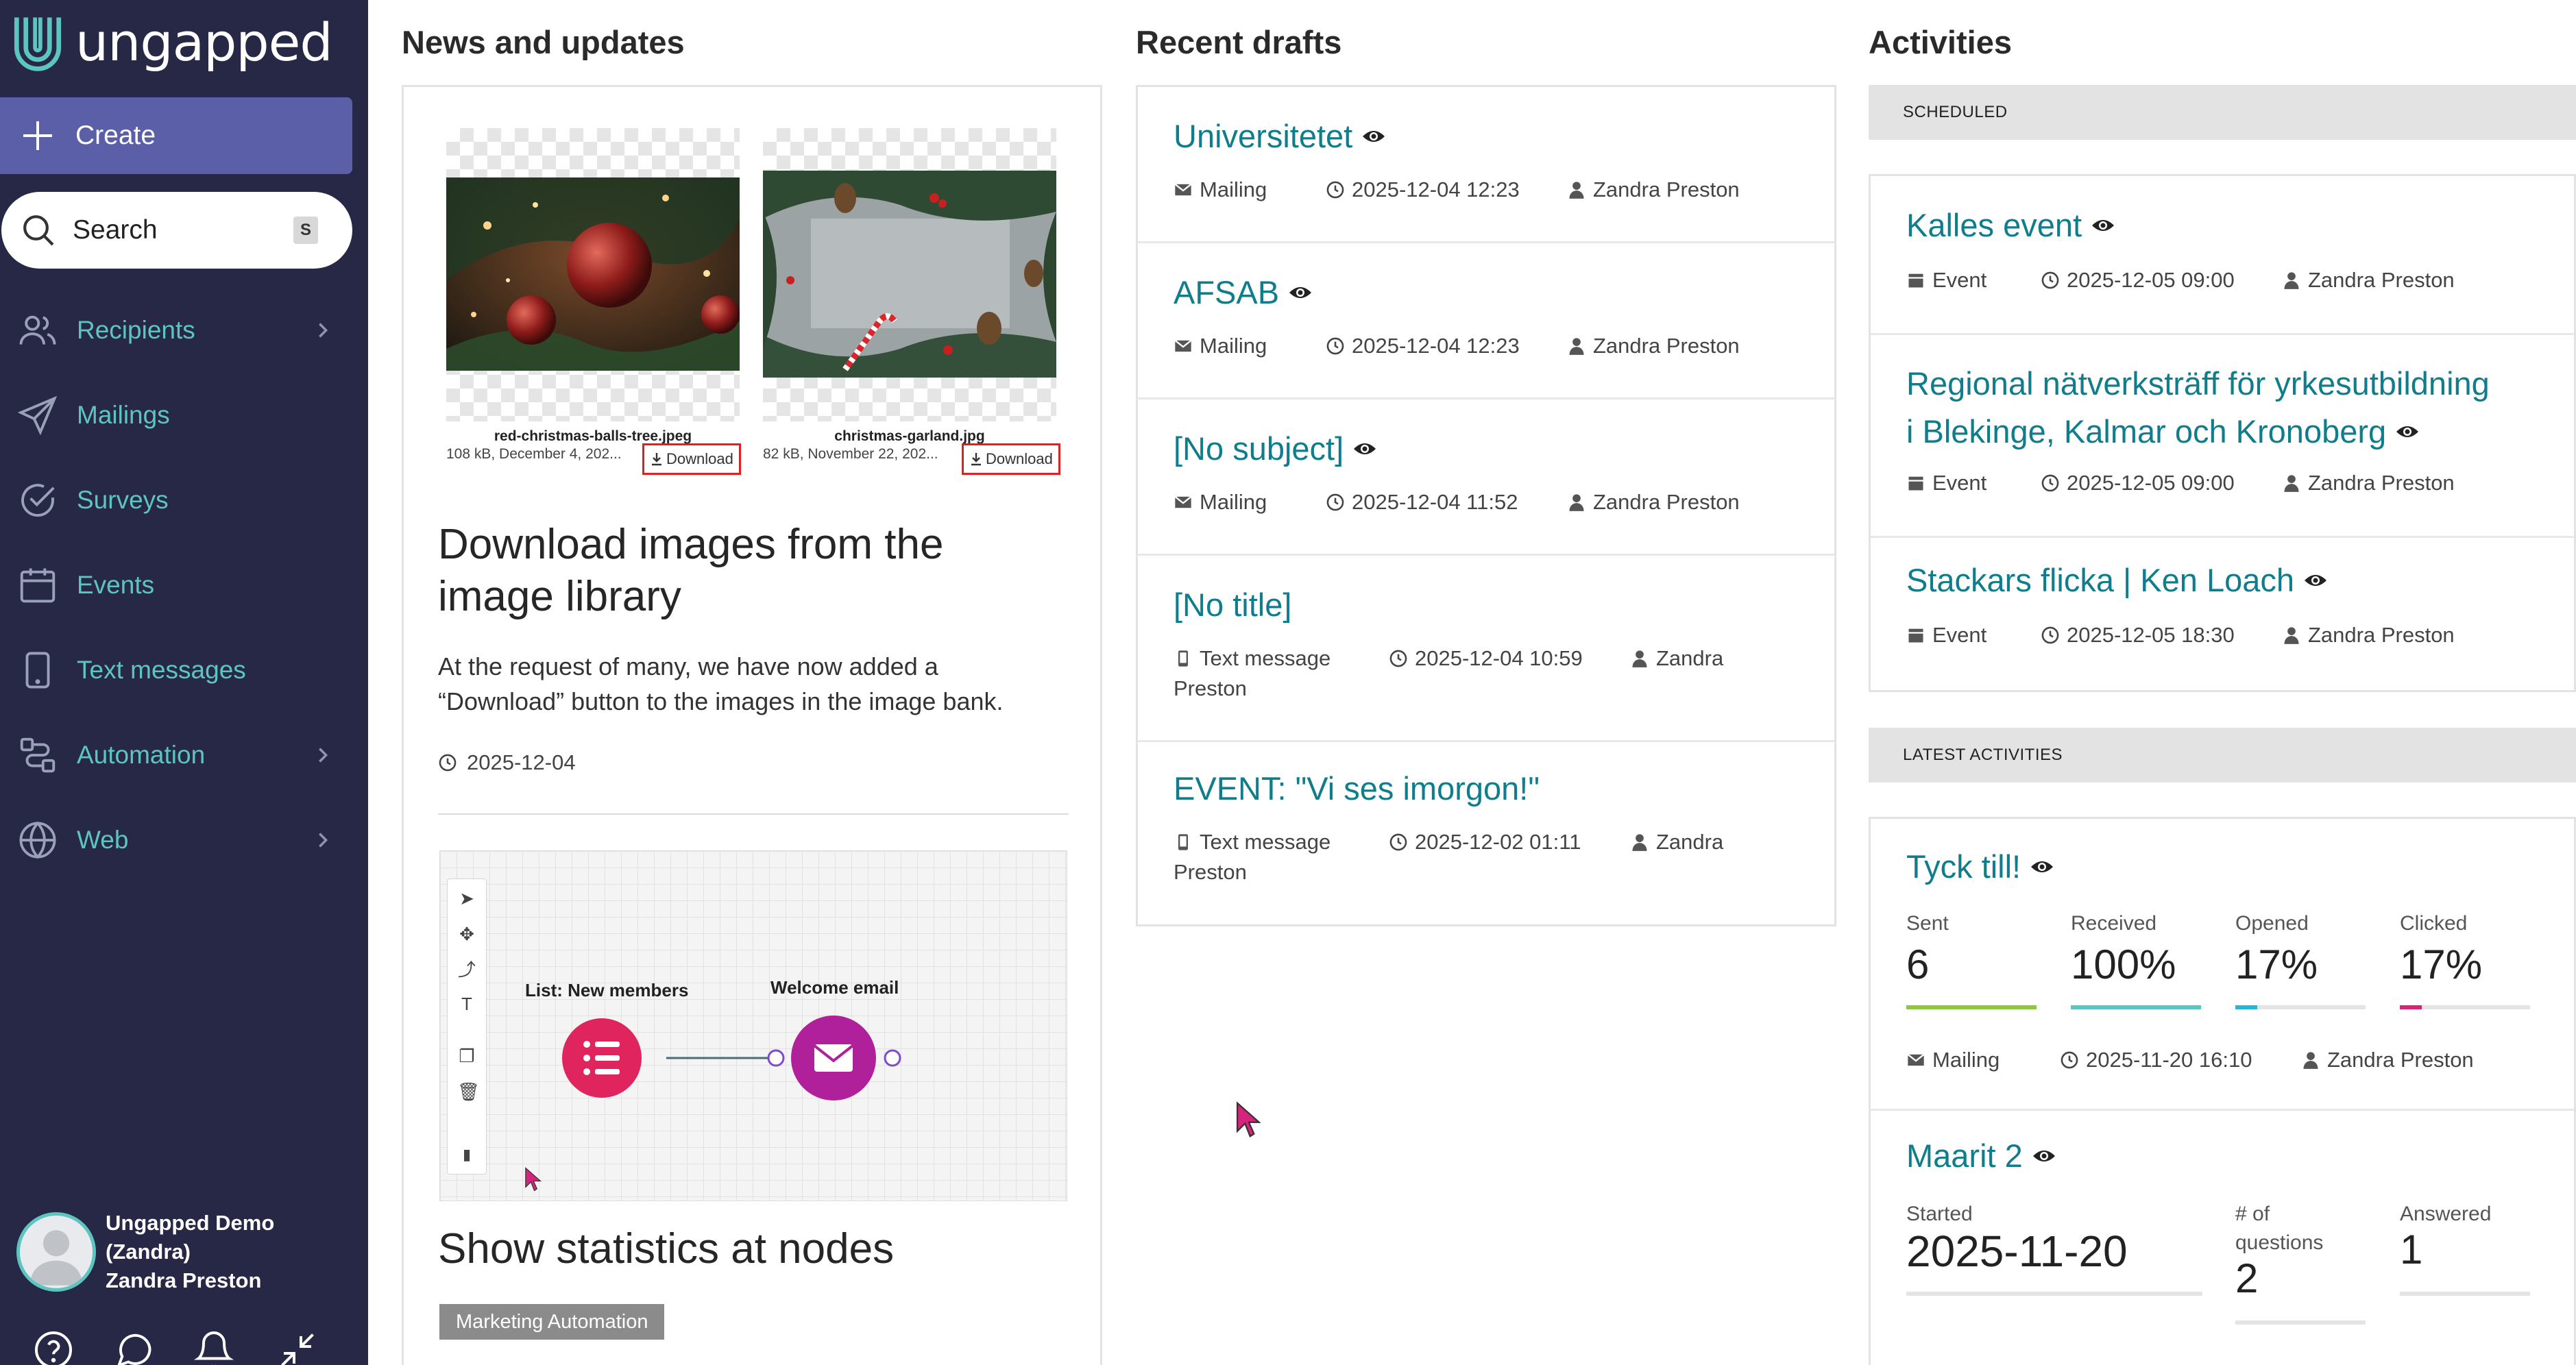  Describe the element at coordinates (1980, 866) in the screenshot. I see `activity-title: Tyck till!` at that location.